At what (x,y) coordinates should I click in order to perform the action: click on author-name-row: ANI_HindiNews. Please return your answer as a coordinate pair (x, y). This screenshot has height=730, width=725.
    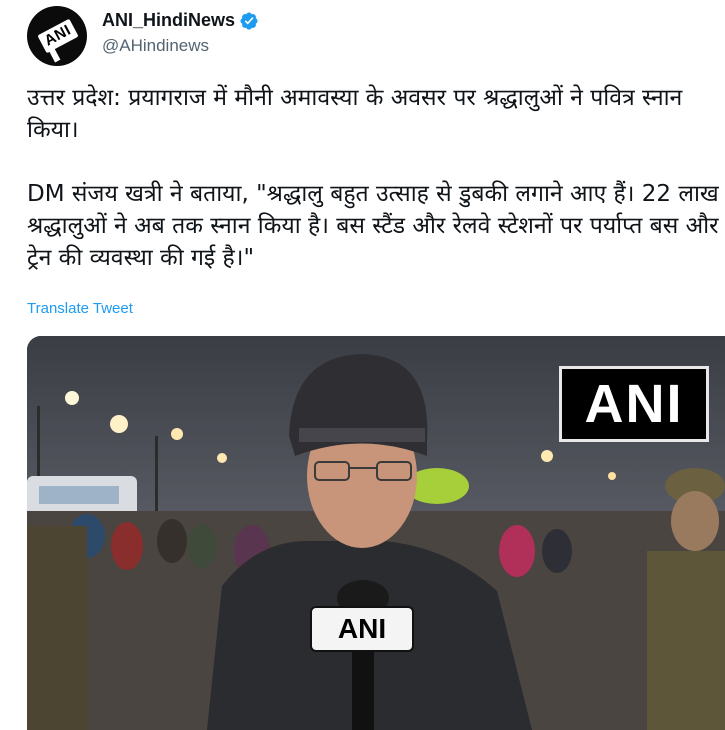
    Looking at the image, I should click on (180, 20).